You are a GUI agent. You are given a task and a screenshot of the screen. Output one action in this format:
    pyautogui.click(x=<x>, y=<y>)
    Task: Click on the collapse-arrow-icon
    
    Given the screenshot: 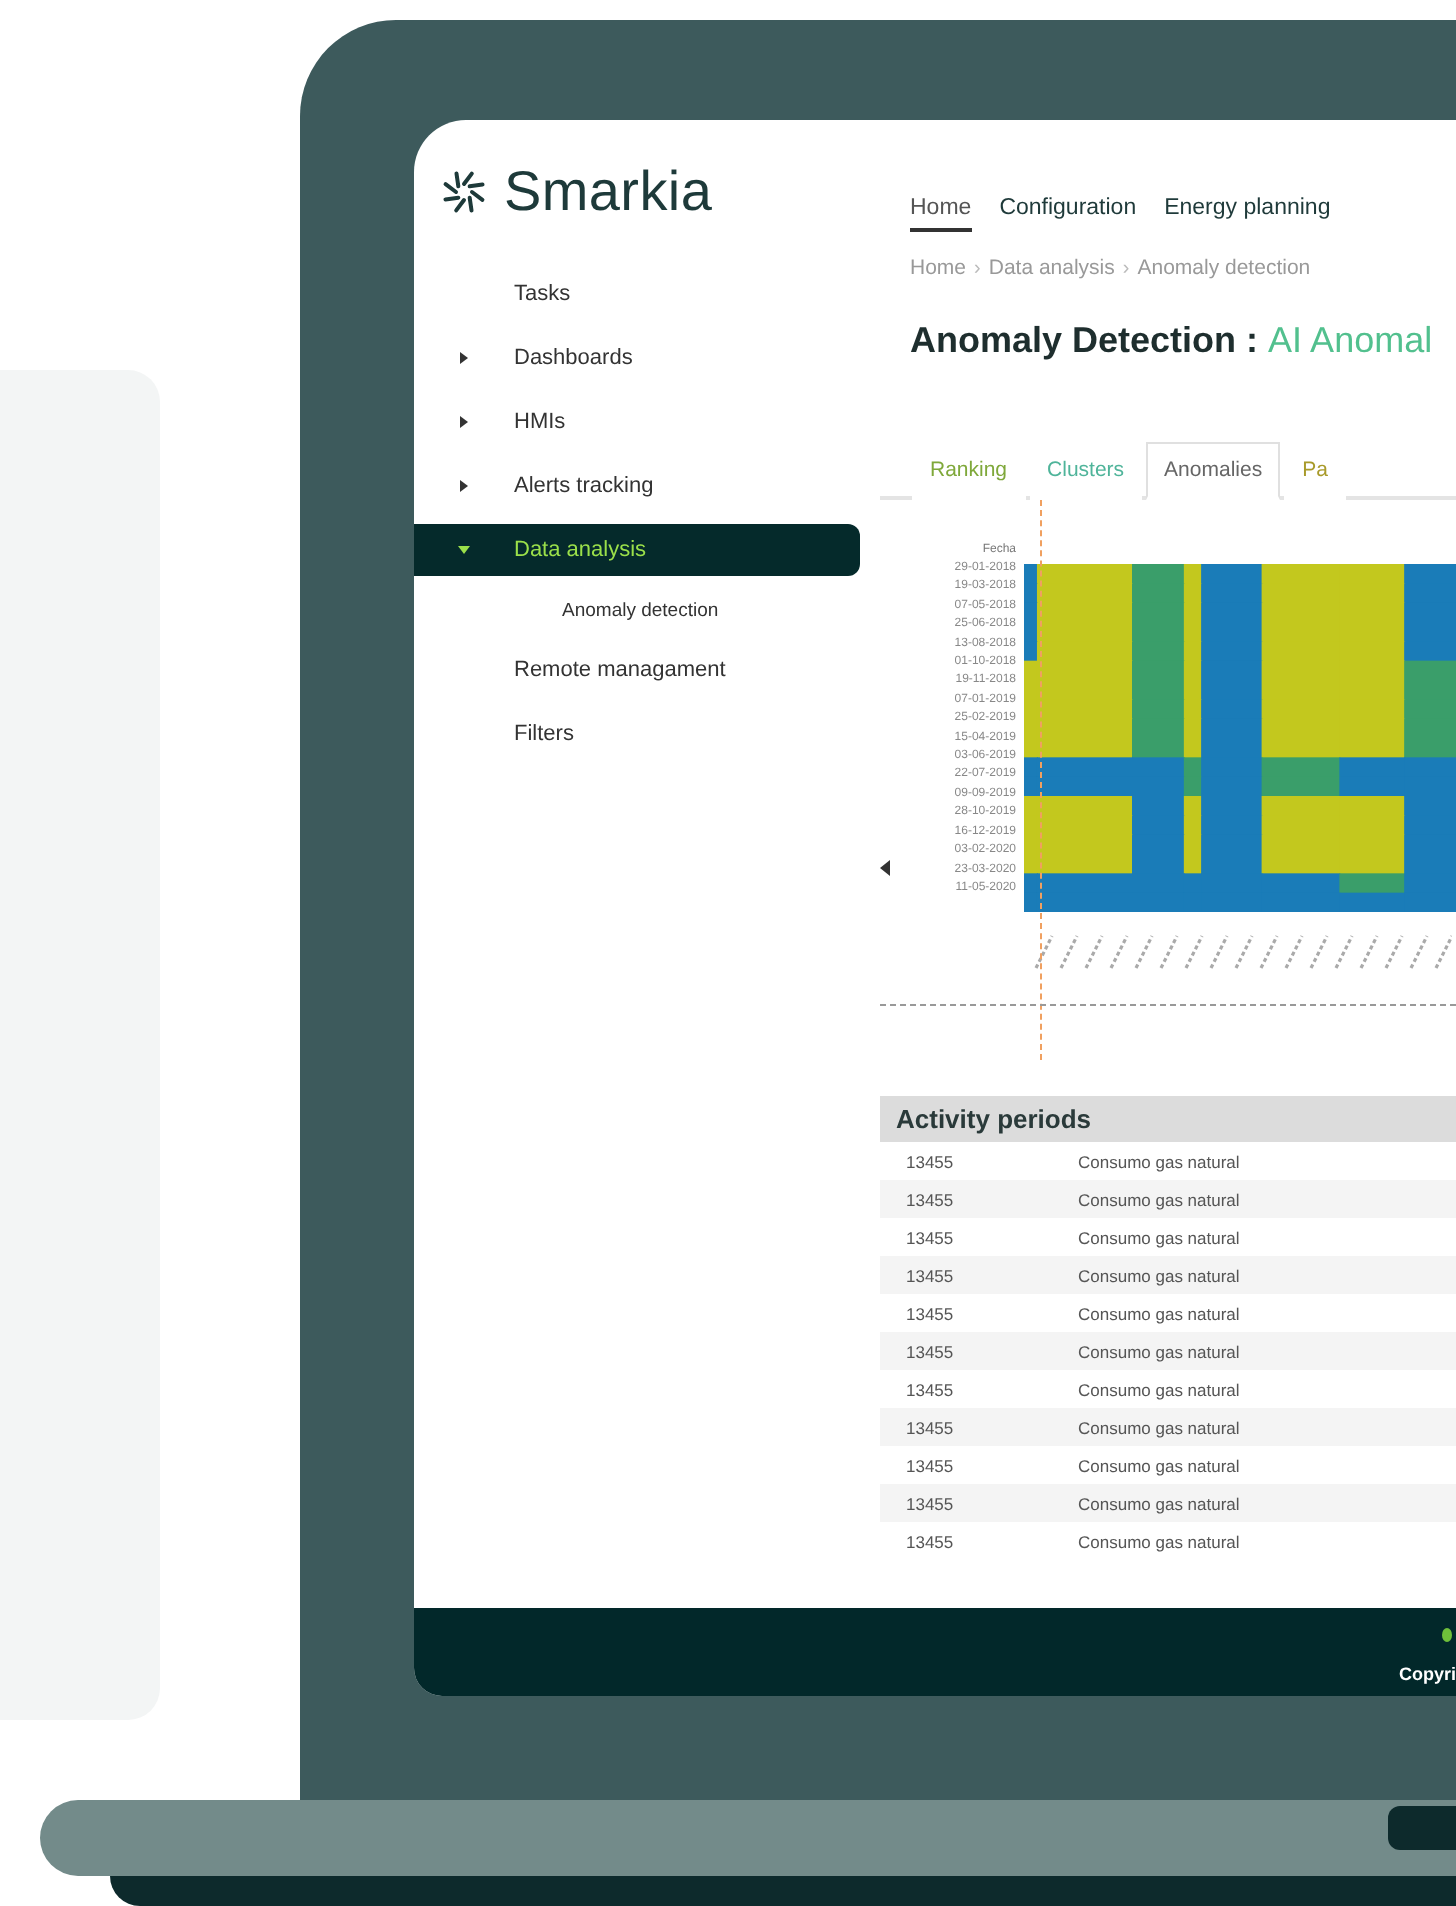 What is the action you would take?
    pyautogui.click(x=885, y=868)
    